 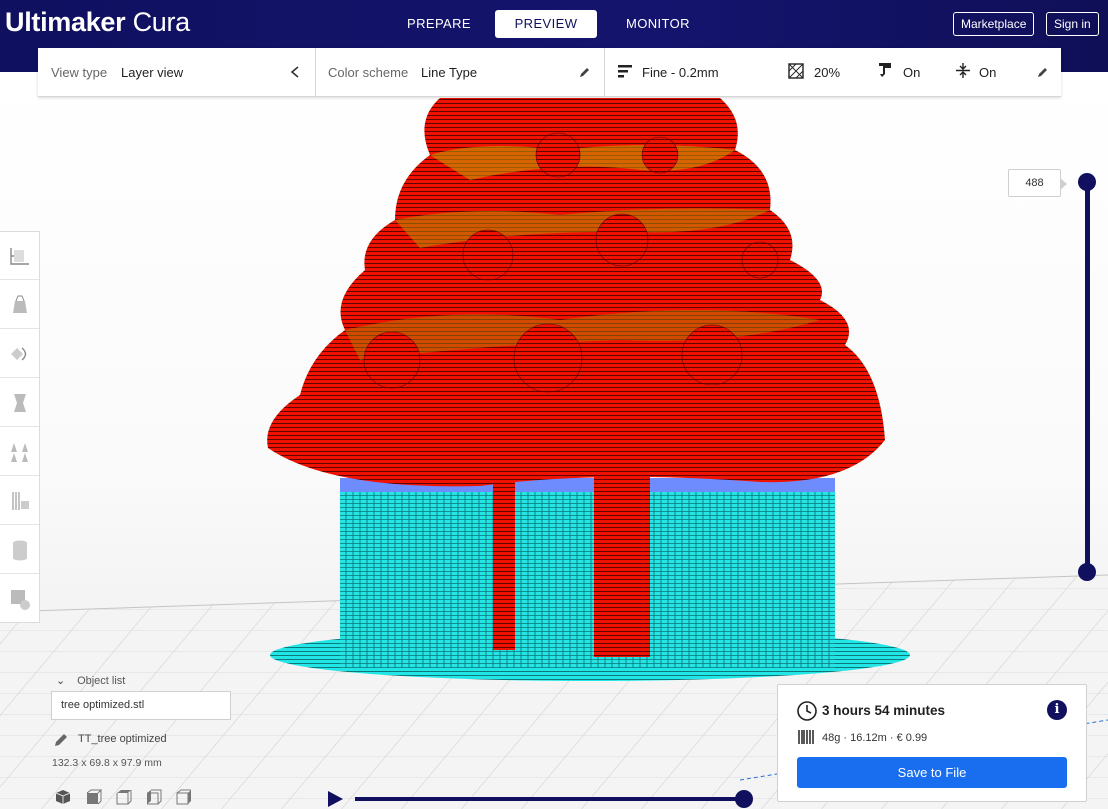 I want to click on scale-tool-icon, so click(x=19, y=304).